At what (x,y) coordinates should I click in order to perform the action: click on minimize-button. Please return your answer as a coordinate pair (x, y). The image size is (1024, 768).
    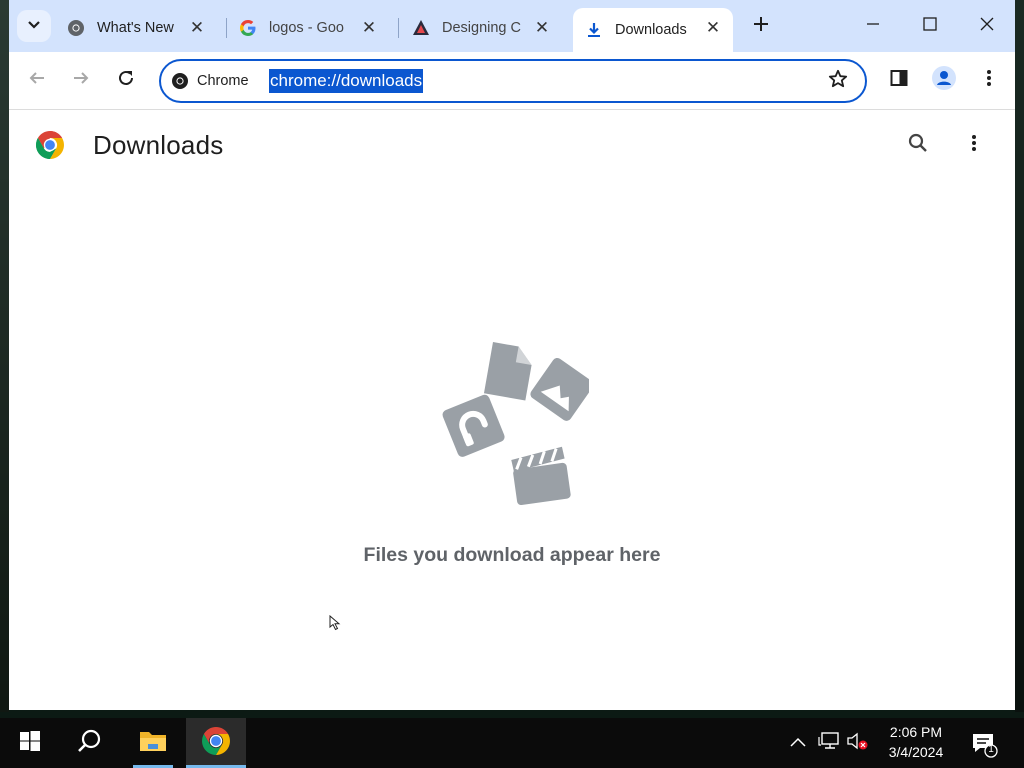
    Looking at the image, I should click on (873, 26).